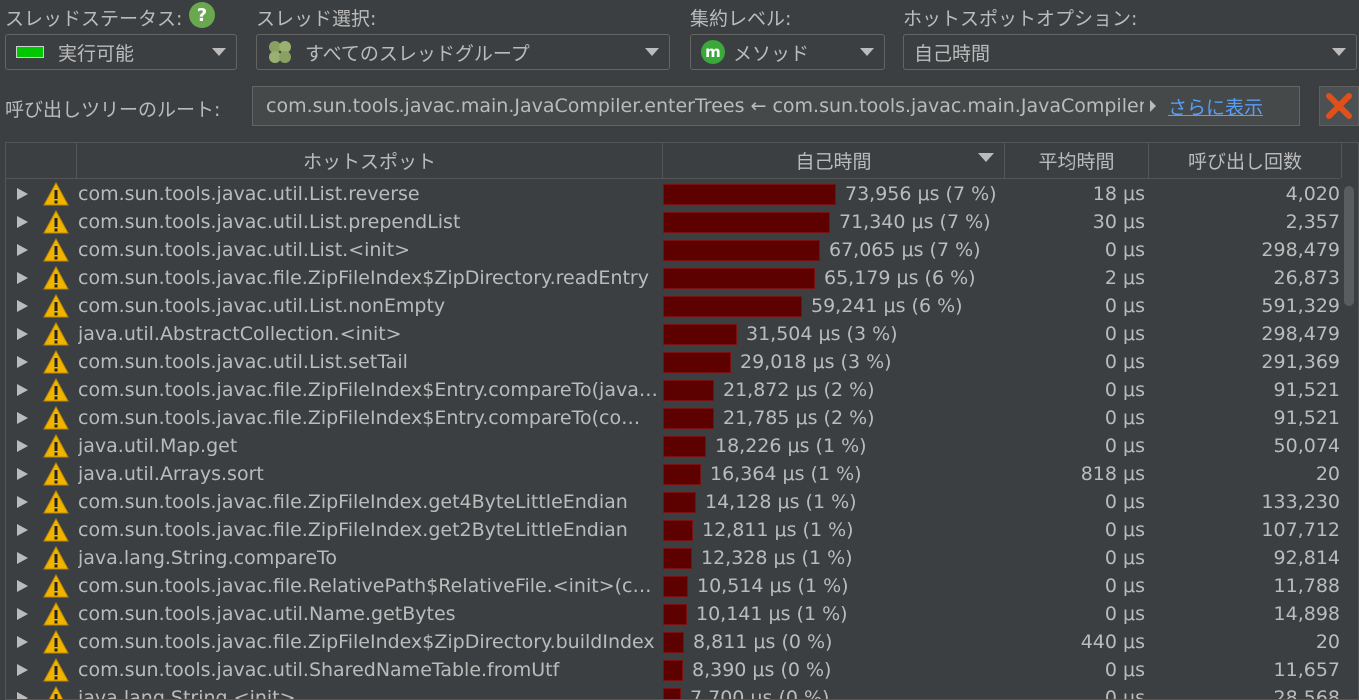 The height and width of the screenshot is (700, 1359). I want to click on self-time-value: 7,700 μs (0 %), so click(760, 693).